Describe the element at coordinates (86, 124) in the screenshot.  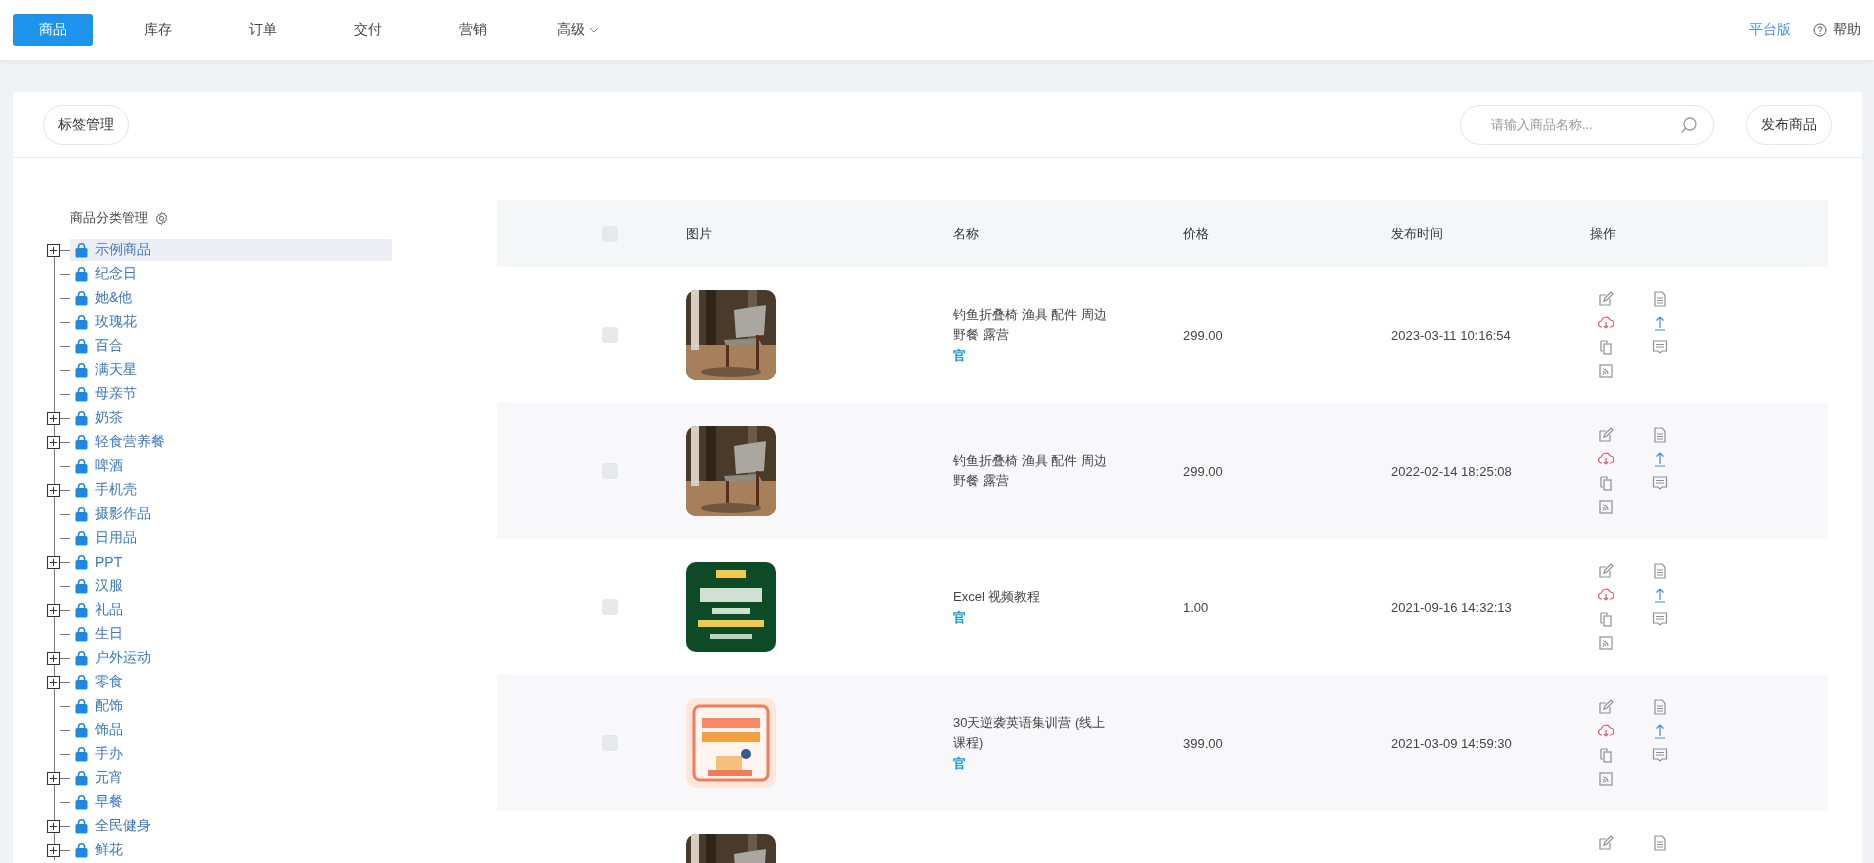
I see `tag-management-button: 标签管理` at that location.